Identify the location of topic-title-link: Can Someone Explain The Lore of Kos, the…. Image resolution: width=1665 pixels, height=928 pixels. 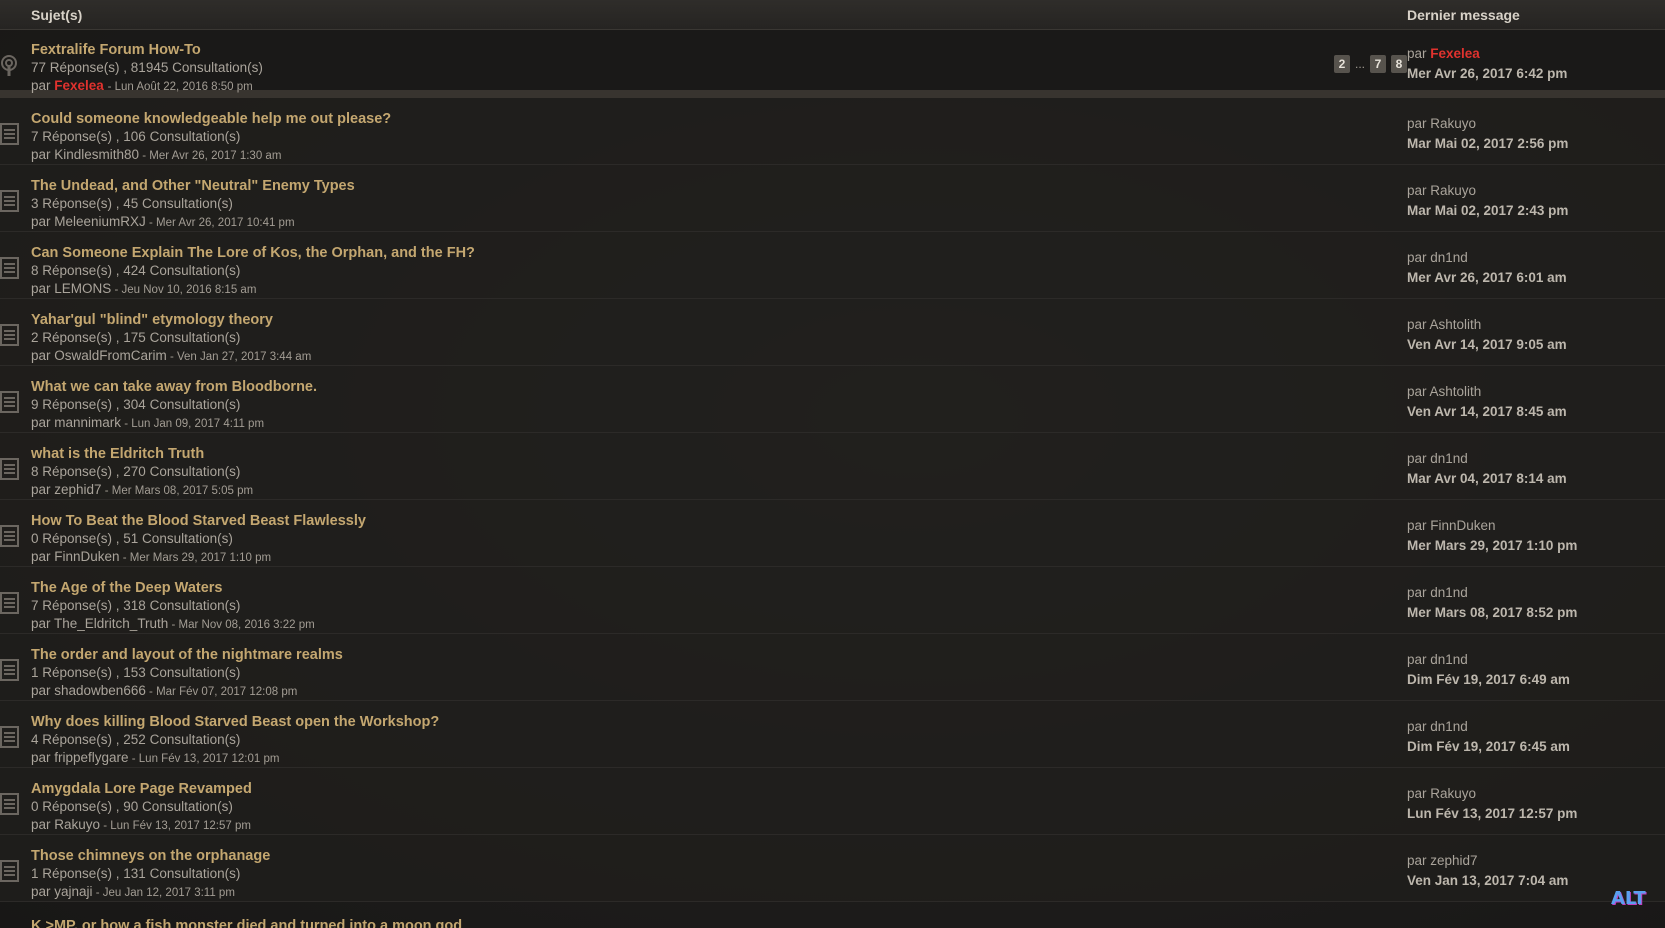
(718, 253).